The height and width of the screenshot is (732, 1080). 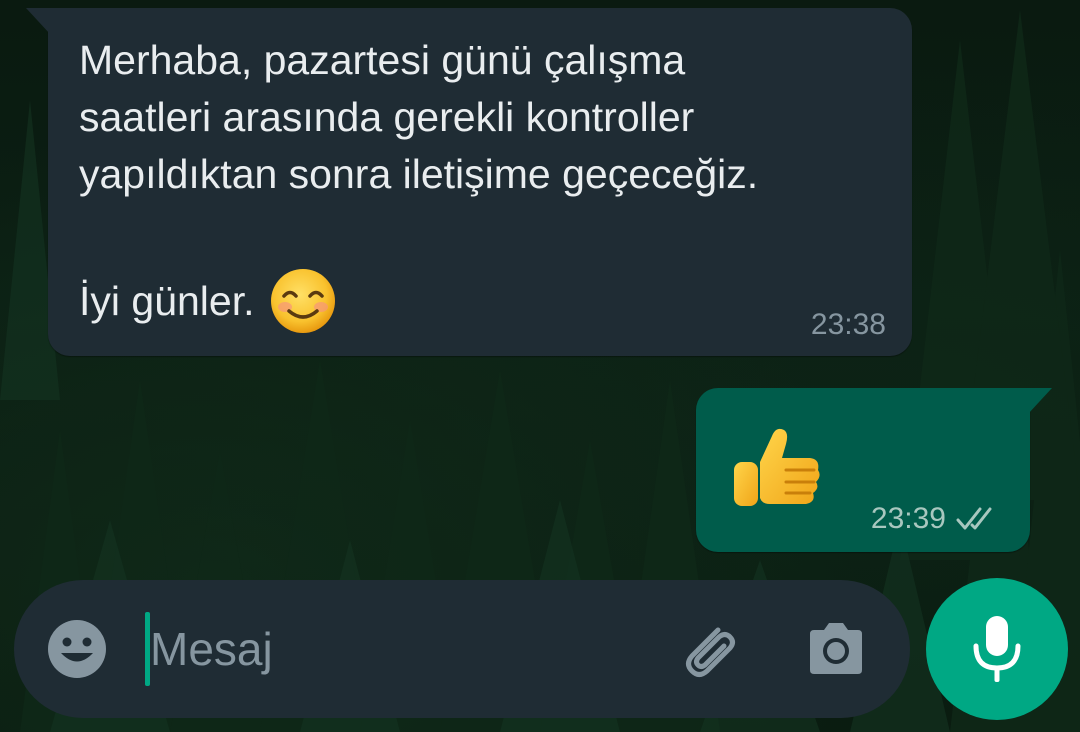 I want to click on greeting-text: İyi günler., so click(x=167, y=300).